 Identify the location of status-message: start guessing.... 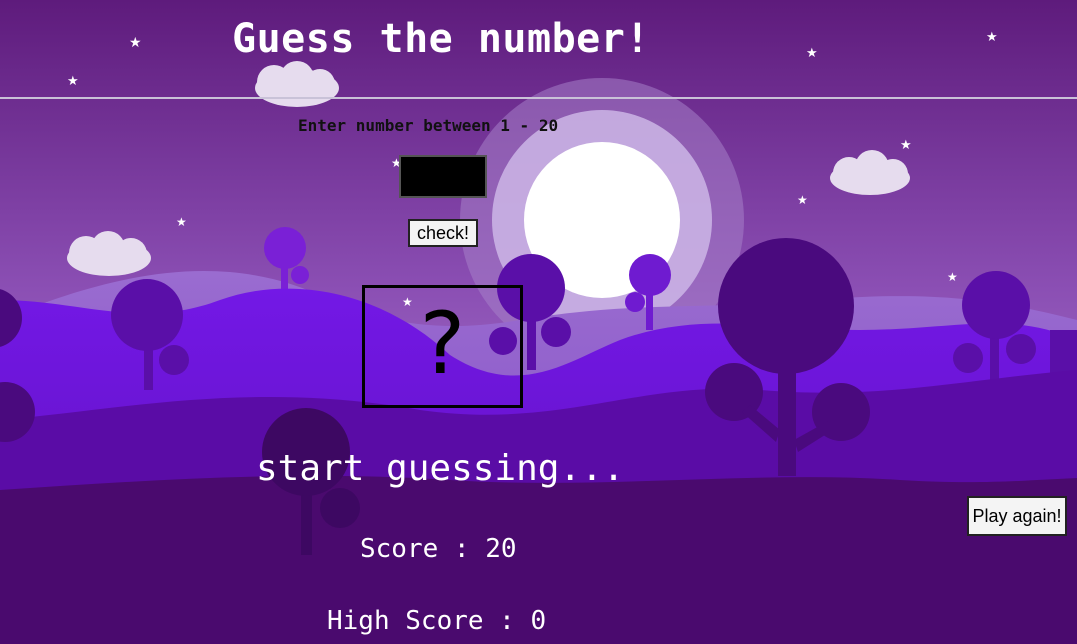
(440, 468).